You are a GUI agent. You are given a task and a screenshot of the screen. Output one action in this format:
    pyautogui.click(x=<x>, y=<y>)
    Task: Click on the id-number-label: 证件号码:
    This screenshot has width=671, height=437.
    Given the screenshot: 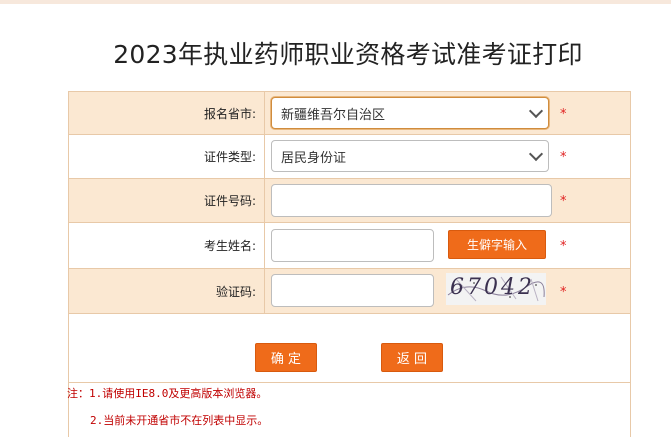 What is the action you would take?
    pyautogui.click(x=167, y=200)
    